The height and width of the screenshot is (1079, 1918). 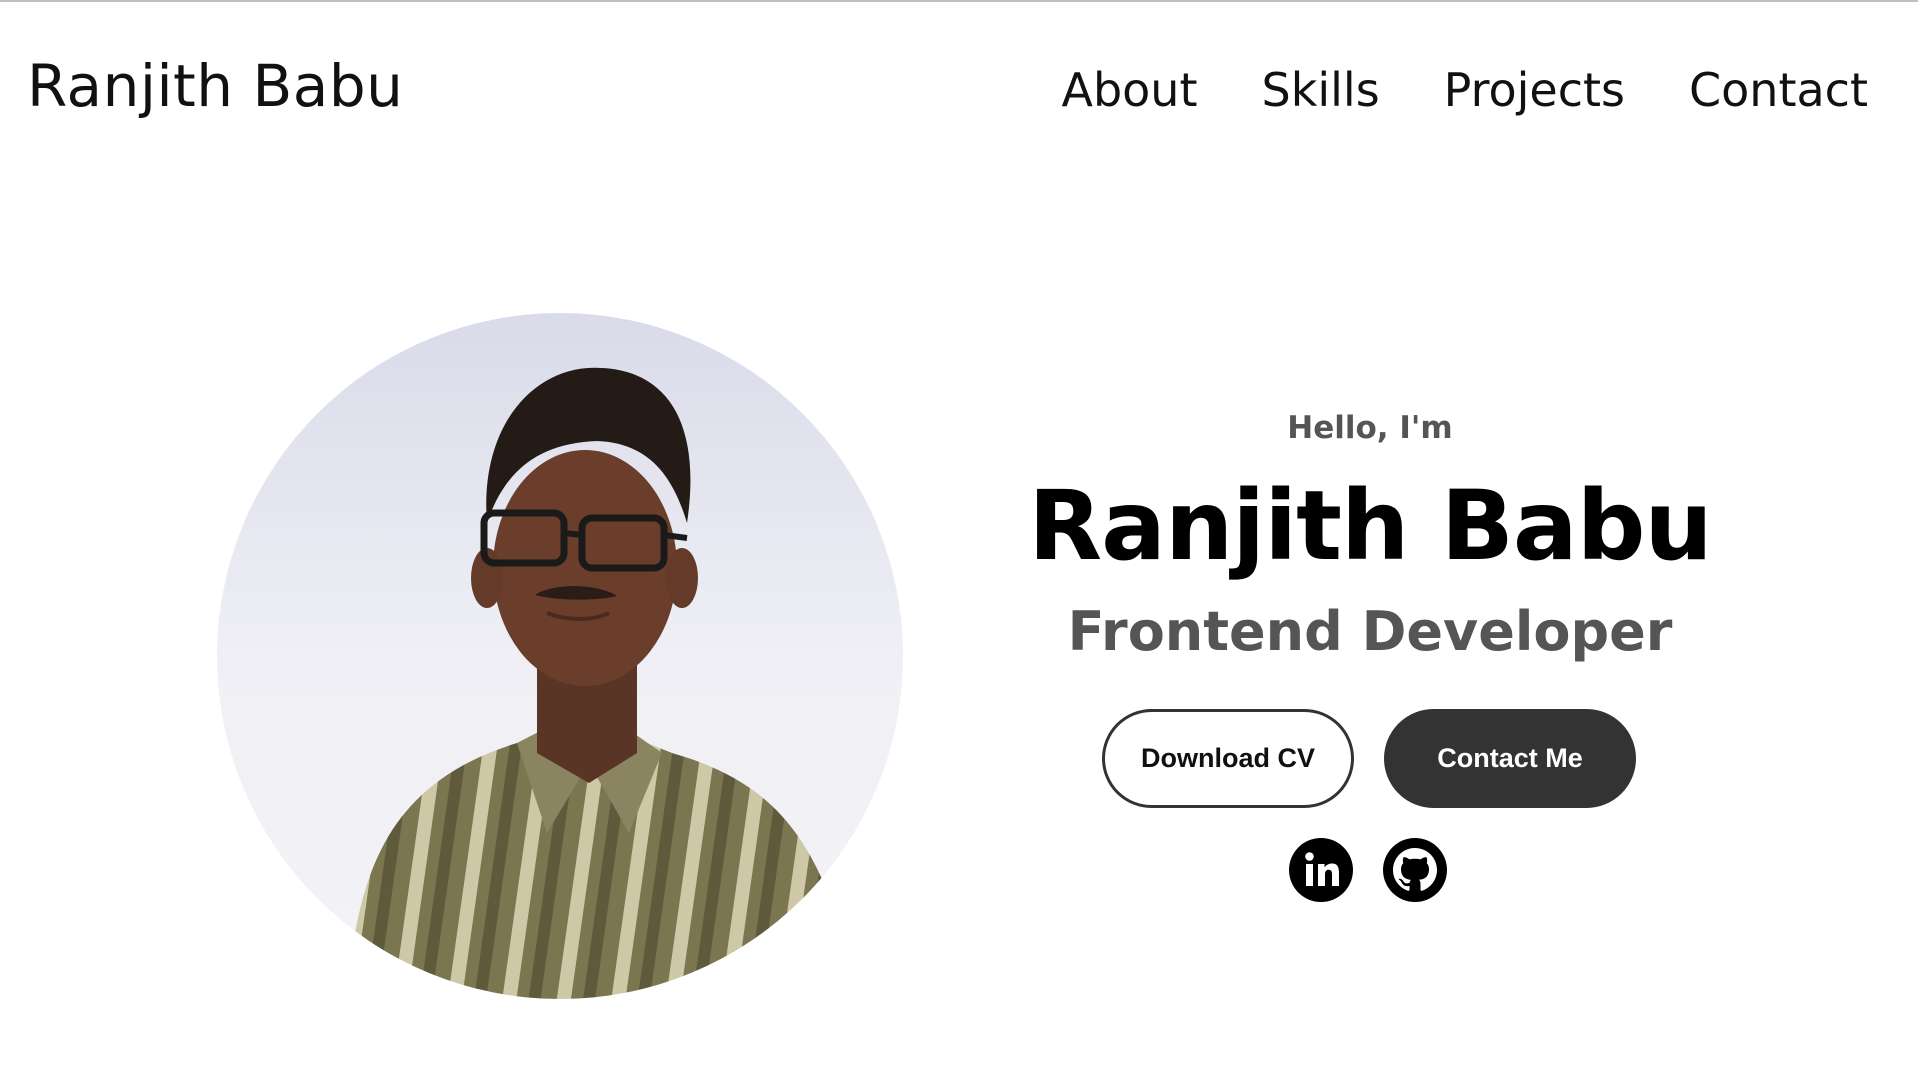 I want to click on github-icon, so click(x=1415, y=870).